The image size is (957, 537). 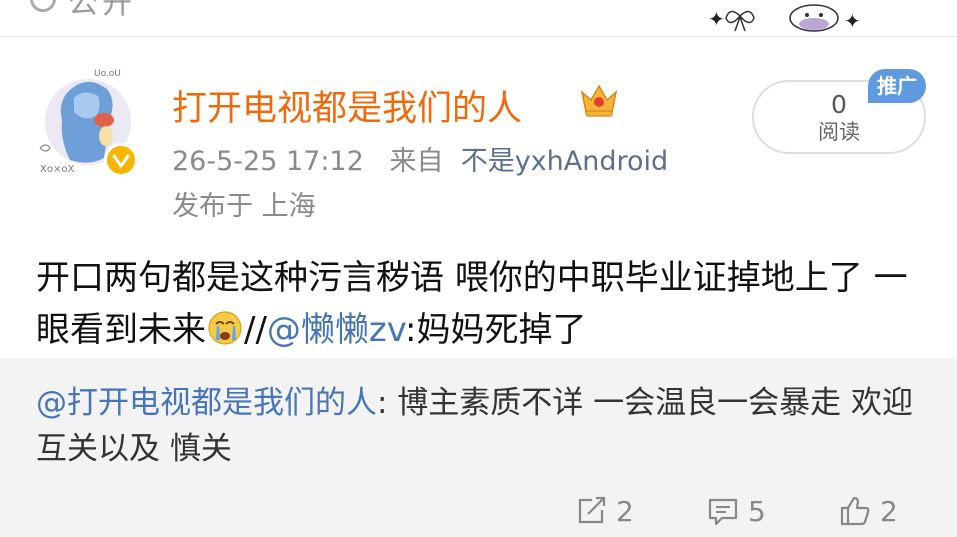 I want to click on svg-text: Xo×oX, so click(x=57, y=169).